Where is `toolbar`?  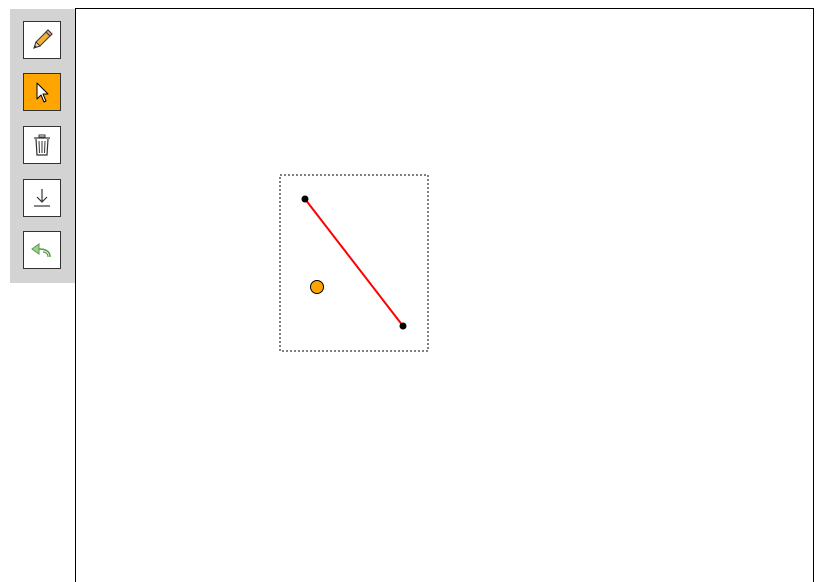 toolbar is located at coordinates (42, 146).